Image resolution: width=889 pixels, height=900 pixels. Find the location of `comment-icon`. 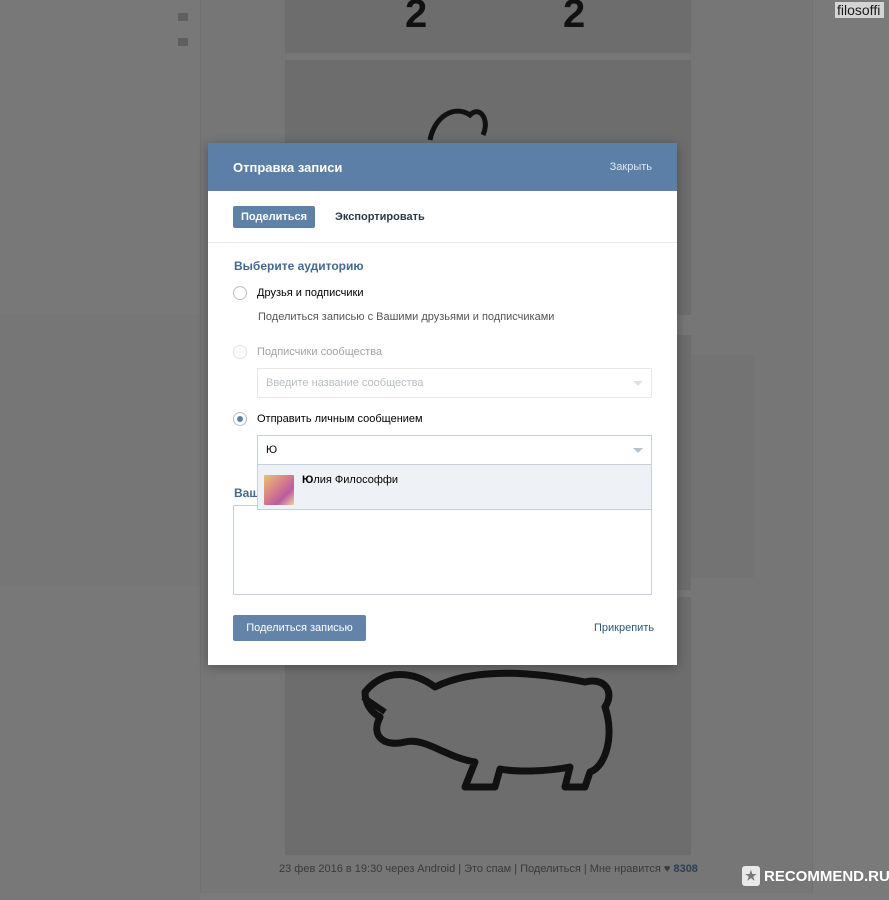

comment-icon is located at coordinates (183, 17).